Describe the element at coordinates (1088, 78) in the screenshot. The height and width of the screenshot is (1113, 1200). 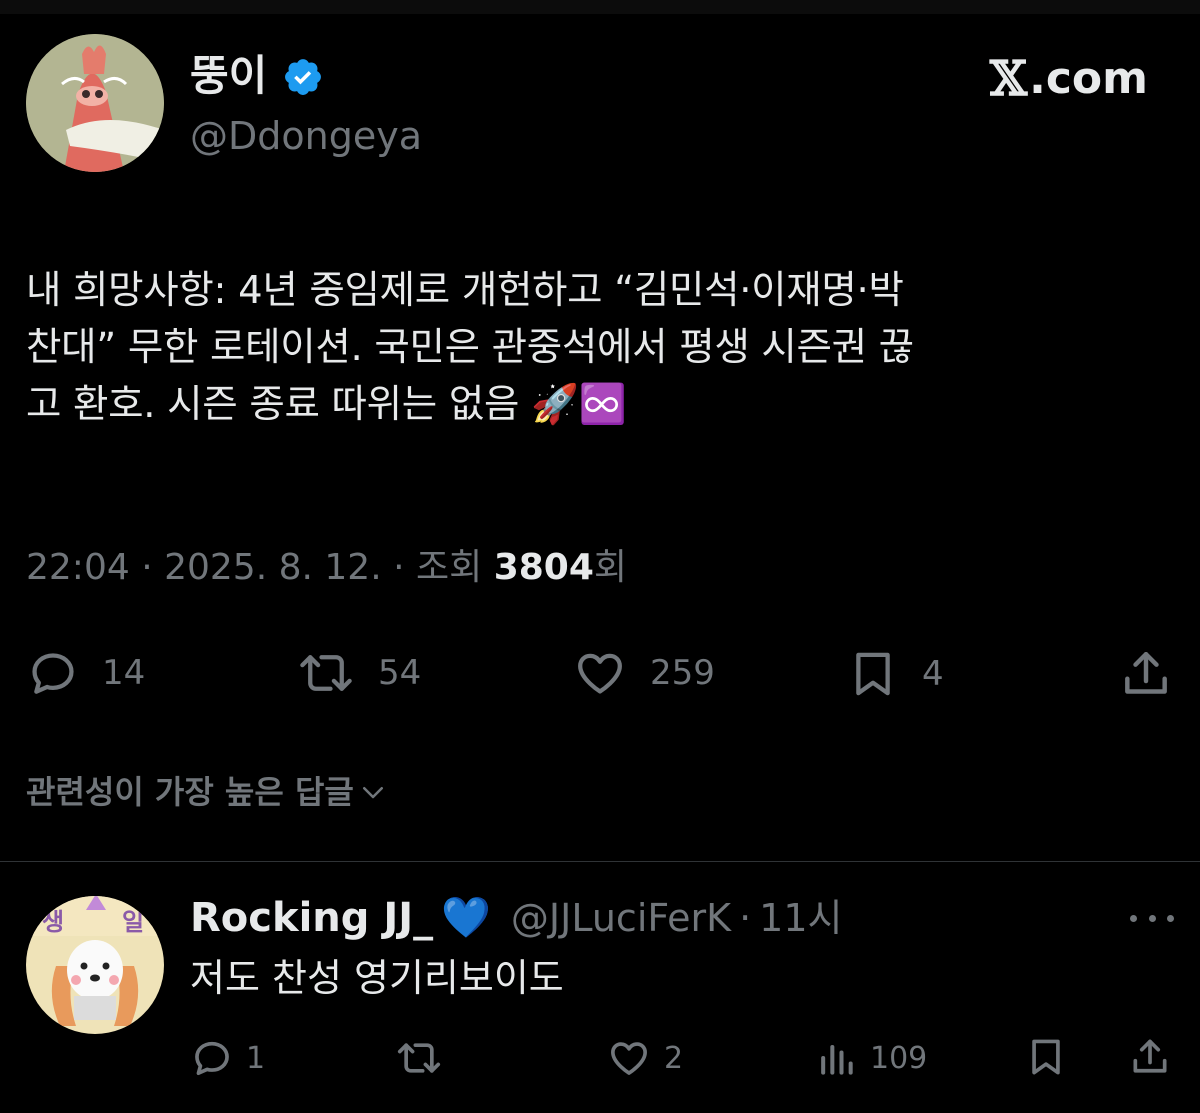
I see `x-logo-text: .com` at that location.